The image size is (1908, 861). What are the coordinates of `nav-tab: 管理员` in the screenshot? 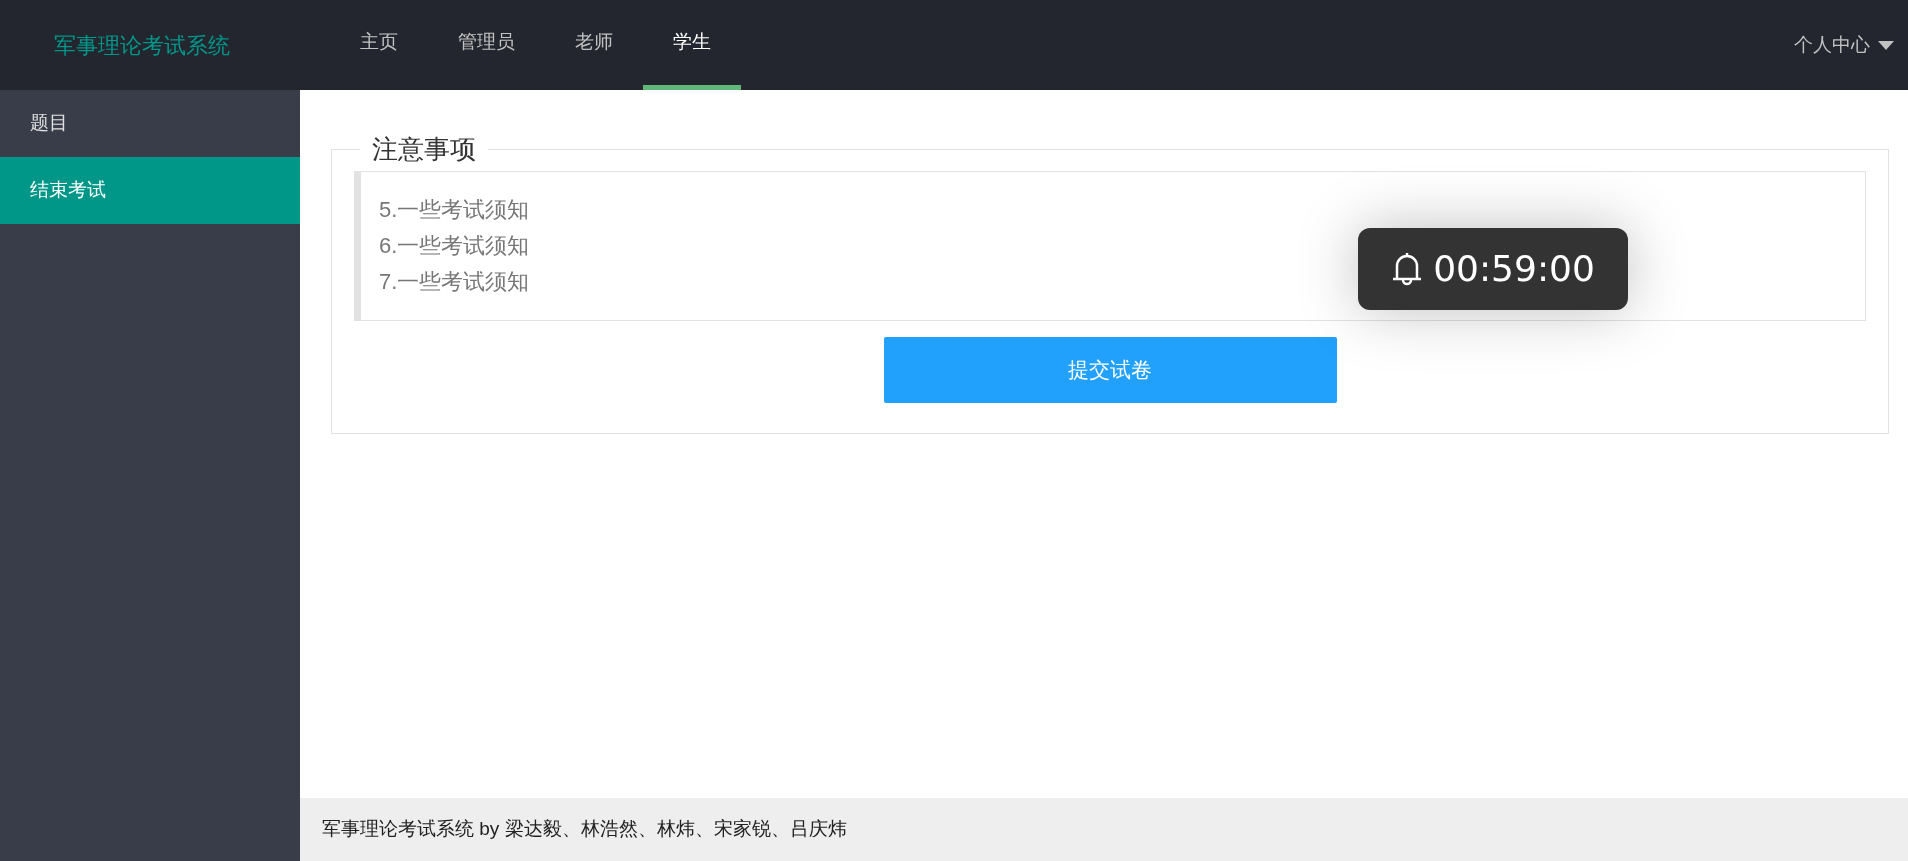 It's located at (486, 45).